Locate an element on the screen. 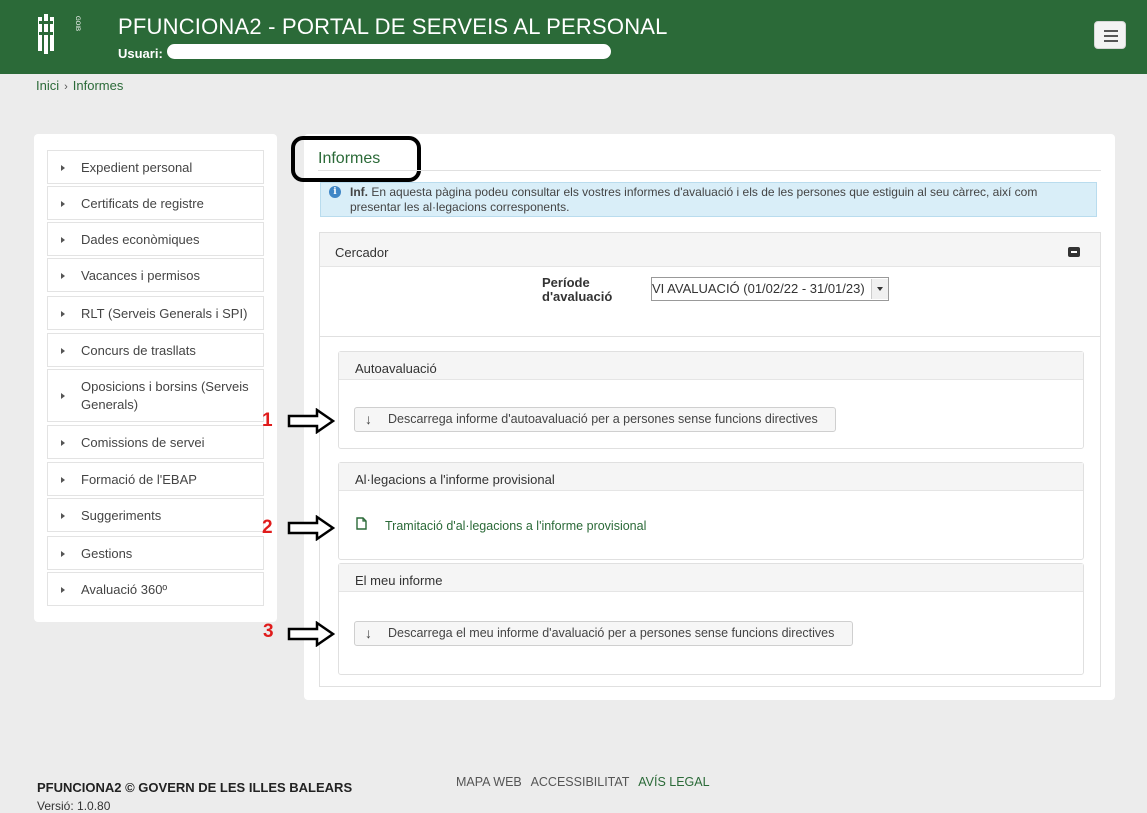 This screenshot has width=1147, height=813. breadcrumb-current: Informes is located at coordinates (98, 85).